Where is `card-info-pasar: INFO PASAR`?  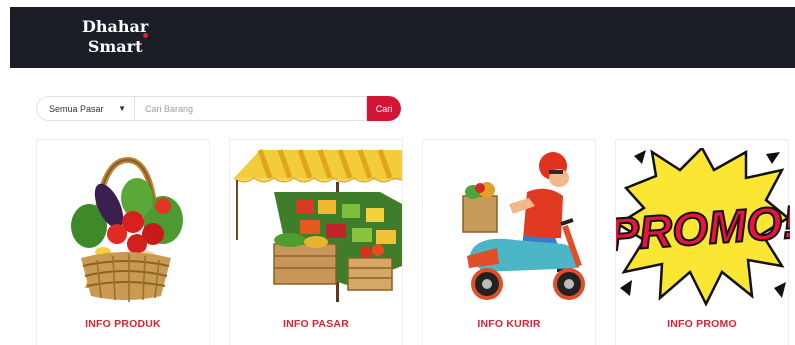
card-info-pasar: INFO PASAR is located at coordinates (316, 242).